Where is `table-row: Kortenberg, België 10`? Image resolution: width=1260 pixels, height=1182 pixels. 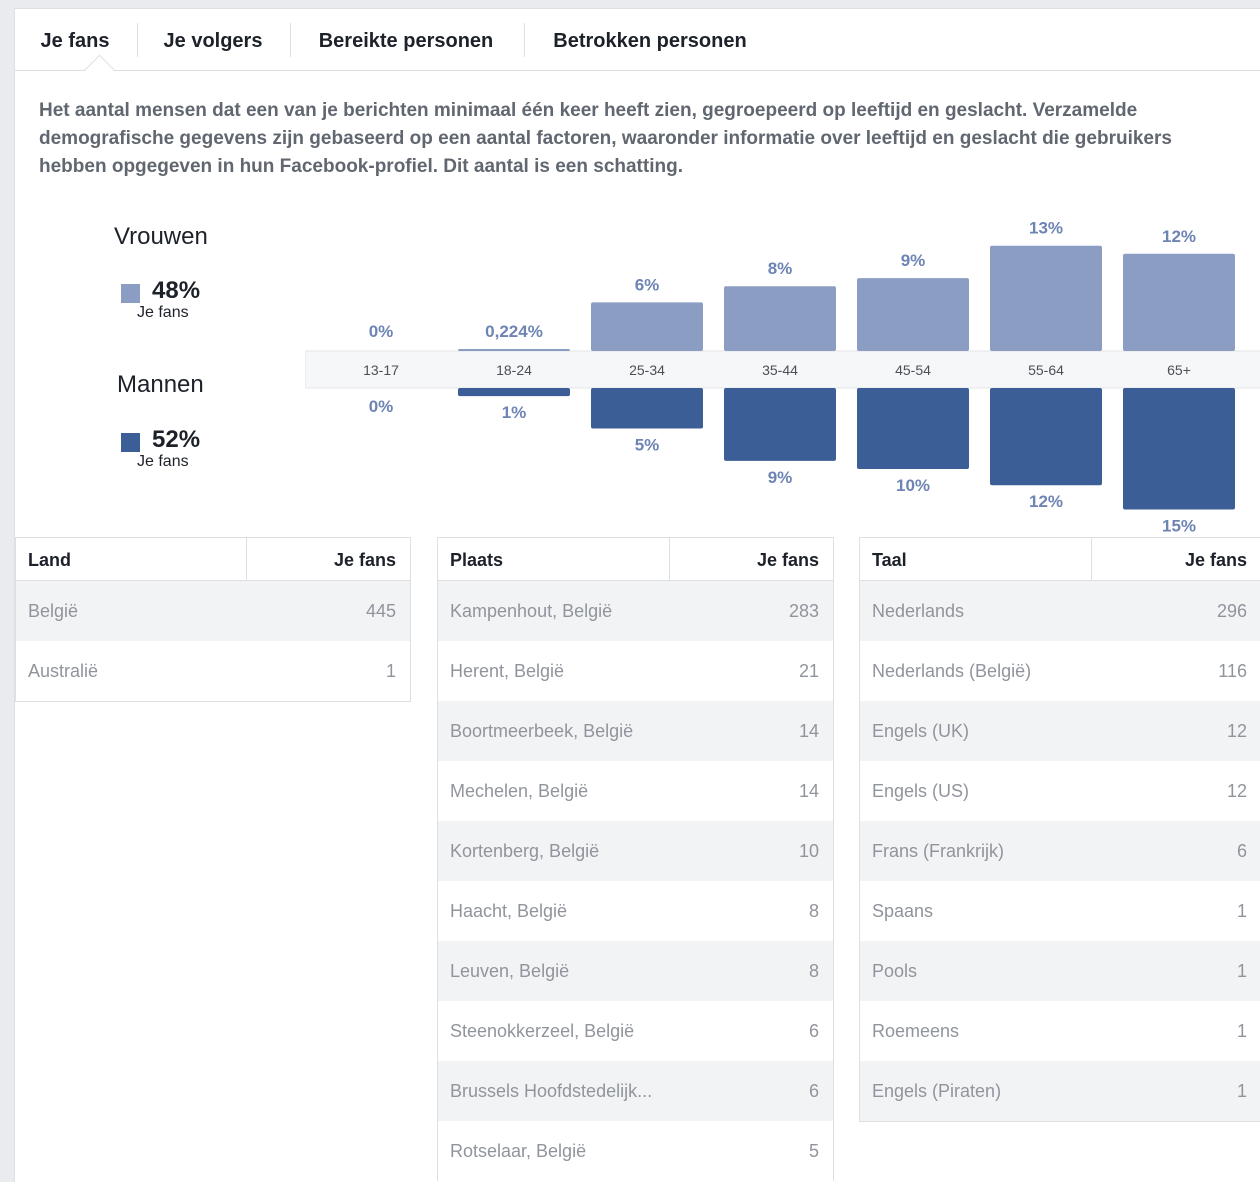 table-row: Kortenberg, België 10 is located at coordinates (635, 851).